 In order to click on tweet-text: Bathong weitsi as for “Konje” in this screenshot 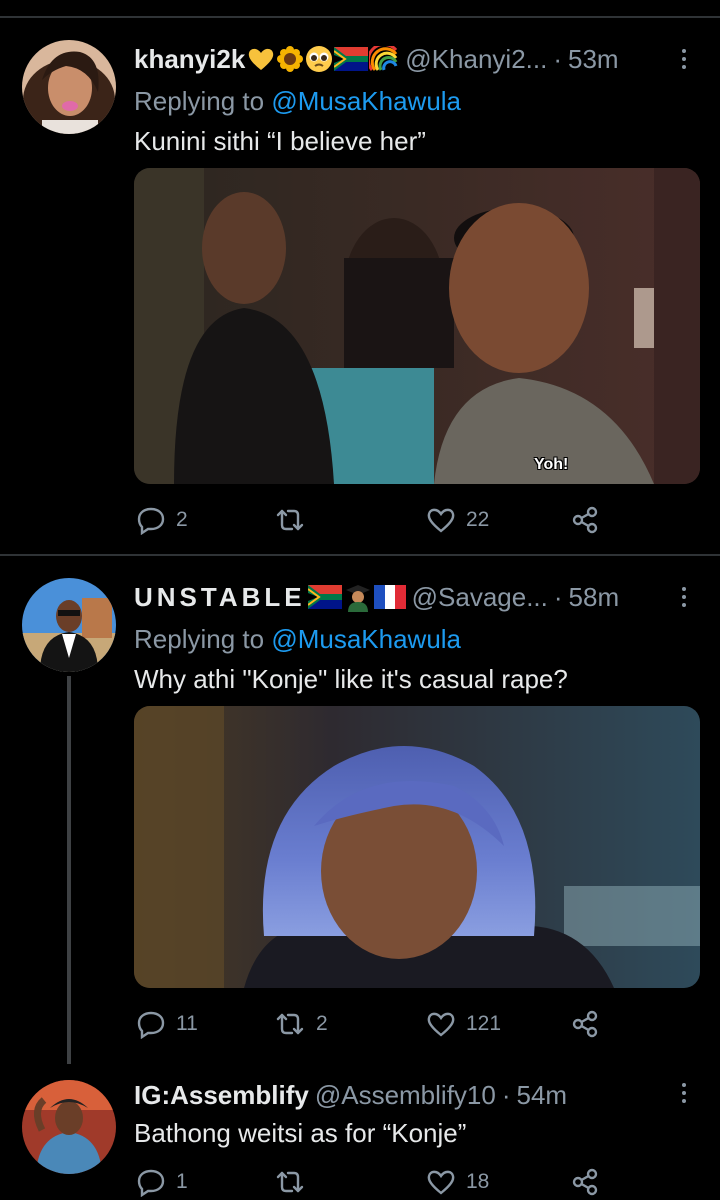, I will do `click(300, 1133)`.